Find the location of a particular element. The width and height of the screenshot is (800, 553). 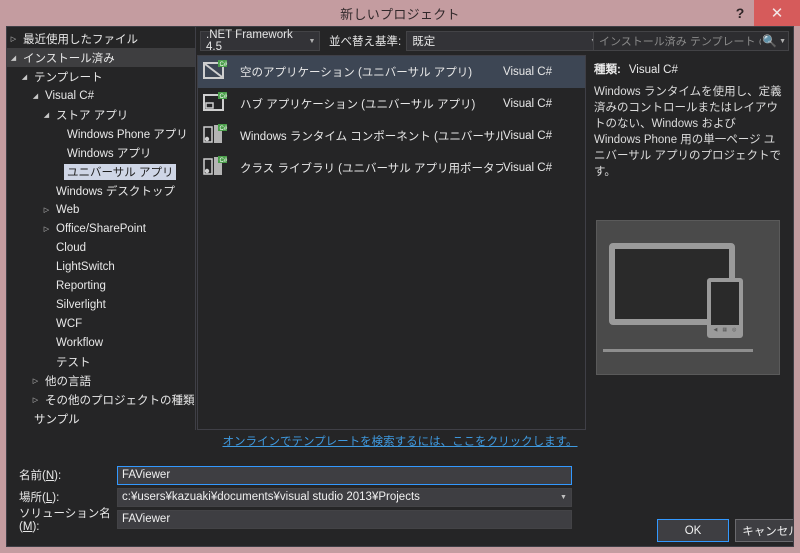

name-row: 名前(N): FAViewer is located at coordinates (400, 475).